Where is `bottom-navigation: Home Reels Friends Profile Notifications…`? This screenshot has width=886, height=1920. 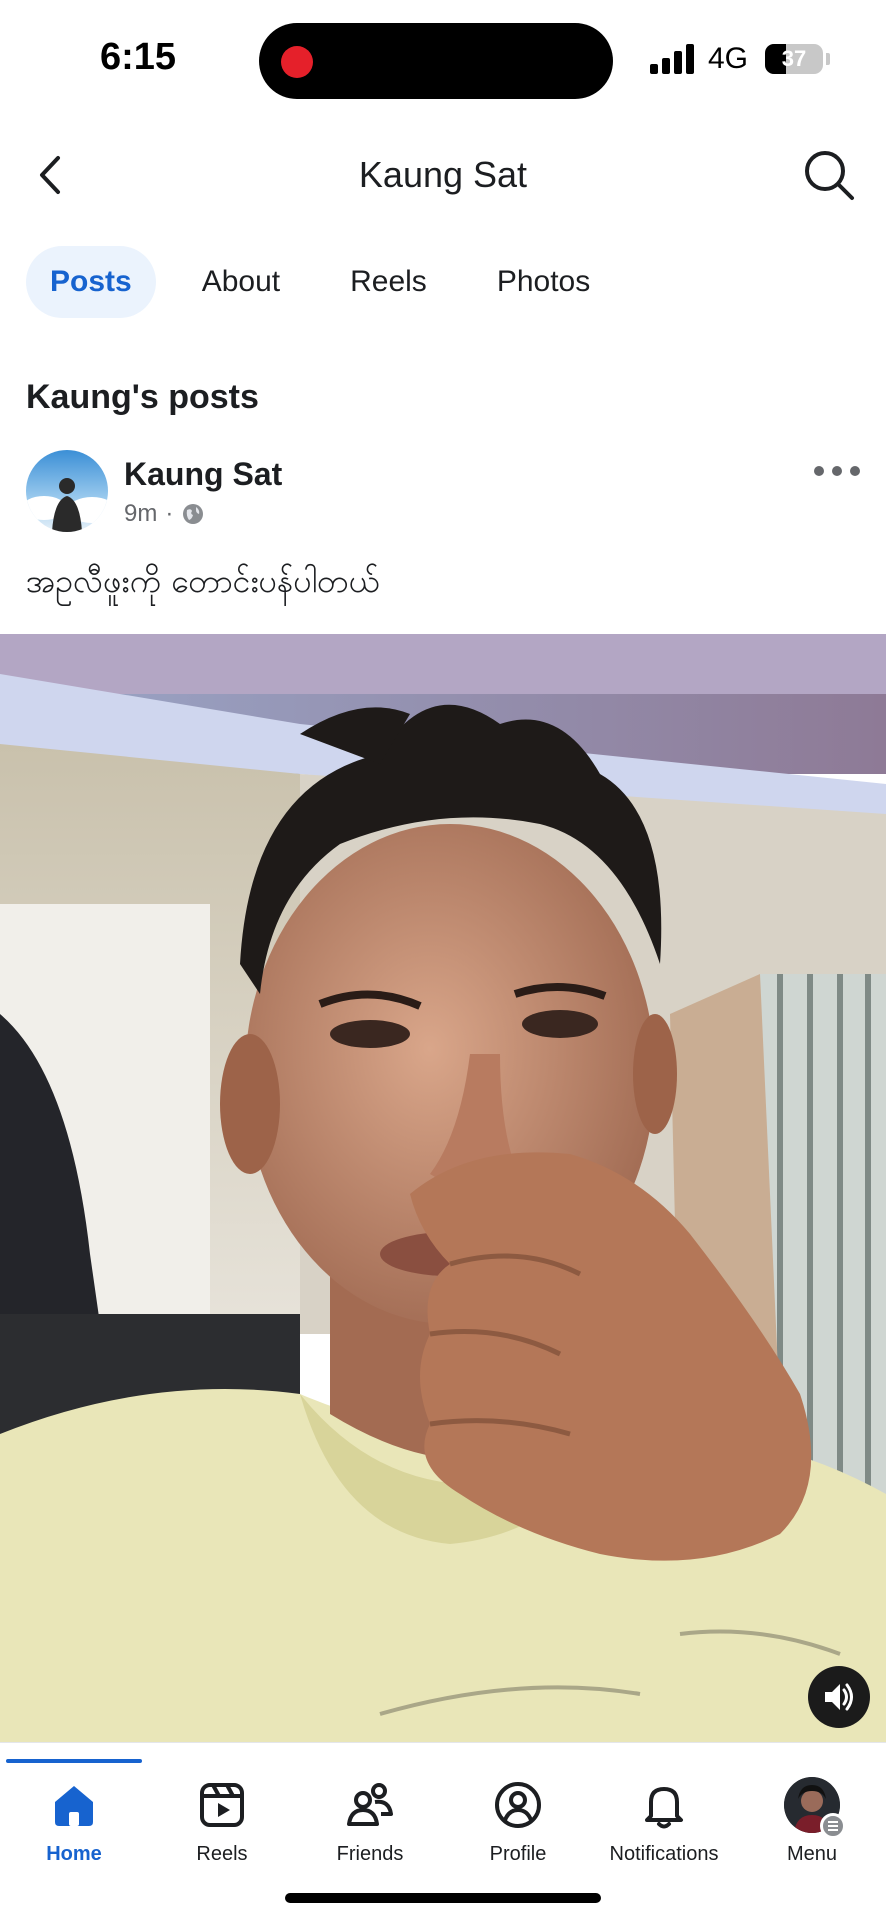 bottom-navigation: Home Reels Friends Profile Notifications… is located at coordinates (443, 1831).